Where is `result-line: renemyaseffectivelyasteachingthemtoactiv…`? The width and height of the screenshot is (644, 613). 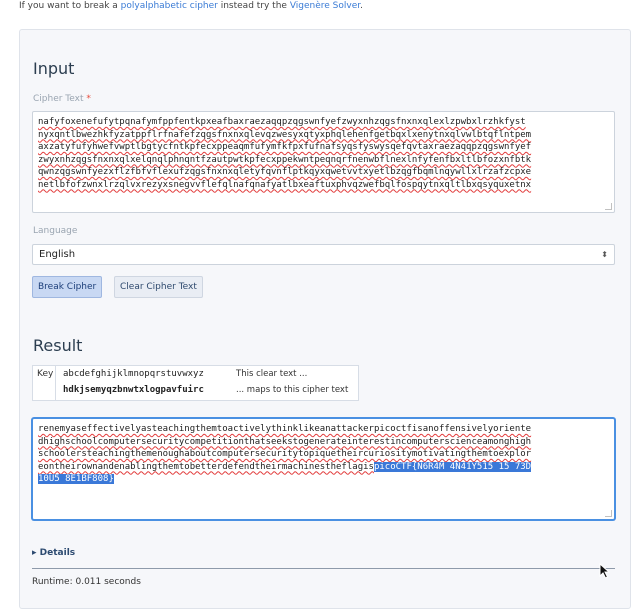 result-line: renemyaseffectivelyasteachingthemtoactiv… is located at coordinates (285, 429).